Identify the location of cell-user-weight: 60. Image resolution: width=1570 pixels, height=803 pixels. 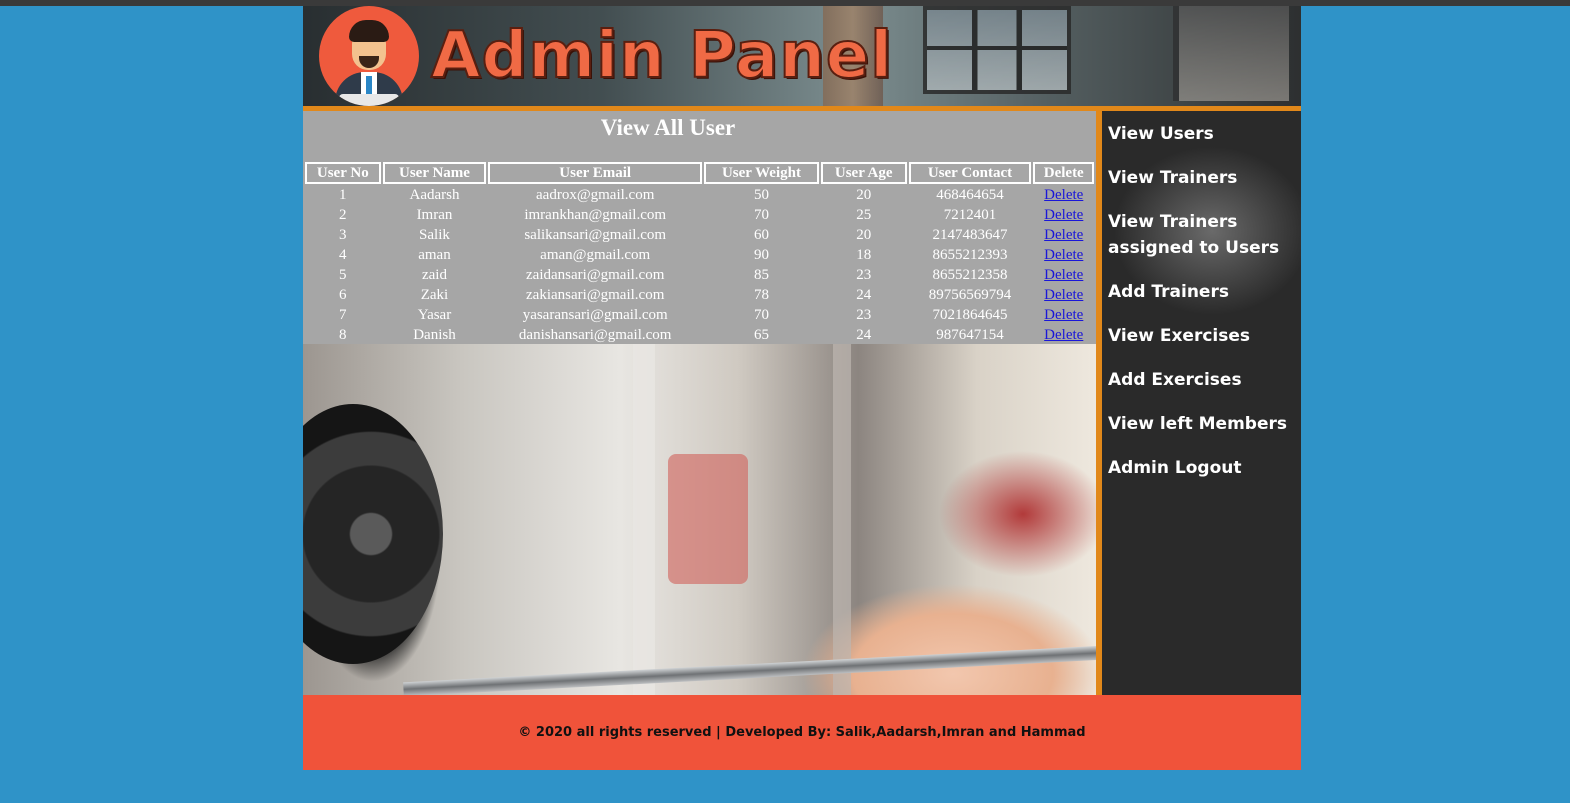
(761, 235).